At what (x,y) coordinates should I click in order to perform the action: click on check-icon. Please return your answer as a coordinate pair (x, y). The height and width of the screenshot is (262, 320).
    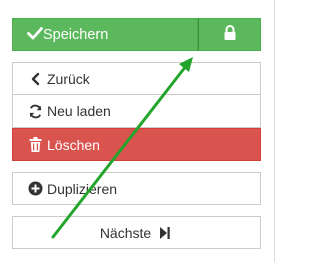
    Looking at the image, I should click on (35, 34).